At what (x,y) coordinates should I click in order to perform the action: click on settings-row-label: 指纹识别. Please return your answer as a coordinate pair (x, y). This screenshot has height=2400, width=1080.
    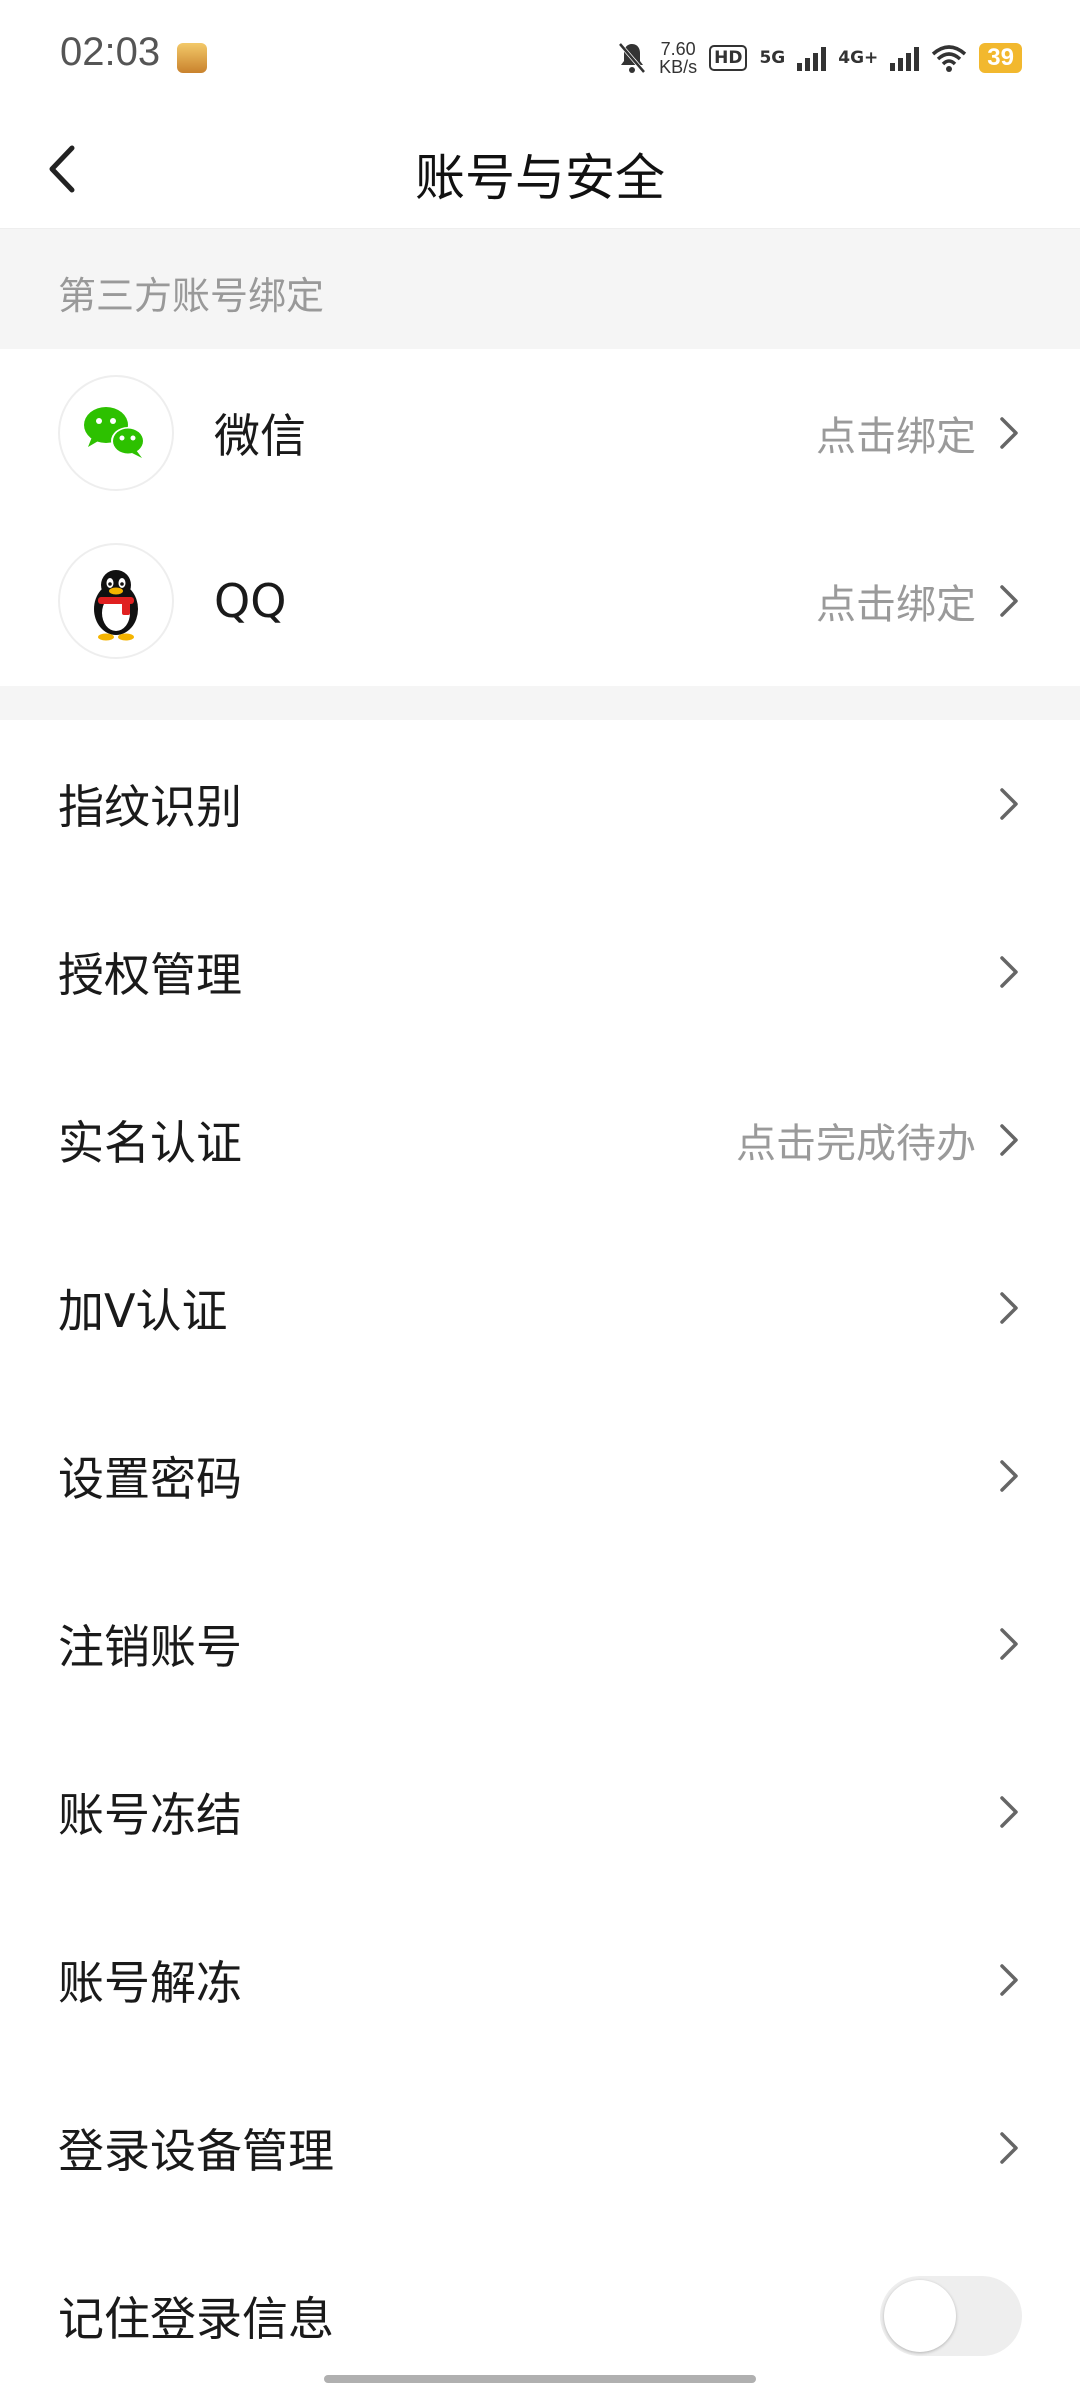
    Looking at the image, I should click on (150, 807).